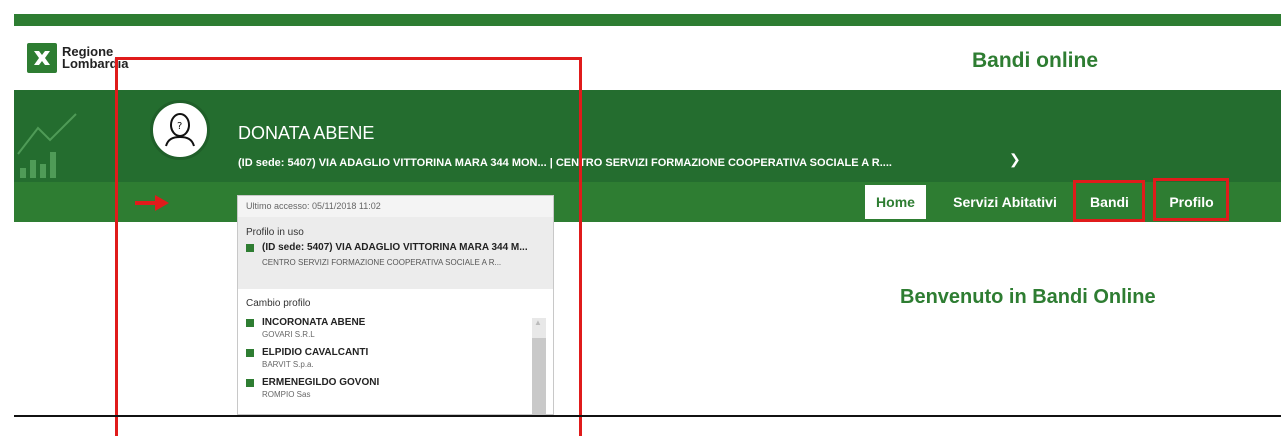 The width and height of the screenshot is (1281, 436). Describe the element at coordinates (1191, 199) in the screenshot. I see `profilo-highlight-box` at that location.